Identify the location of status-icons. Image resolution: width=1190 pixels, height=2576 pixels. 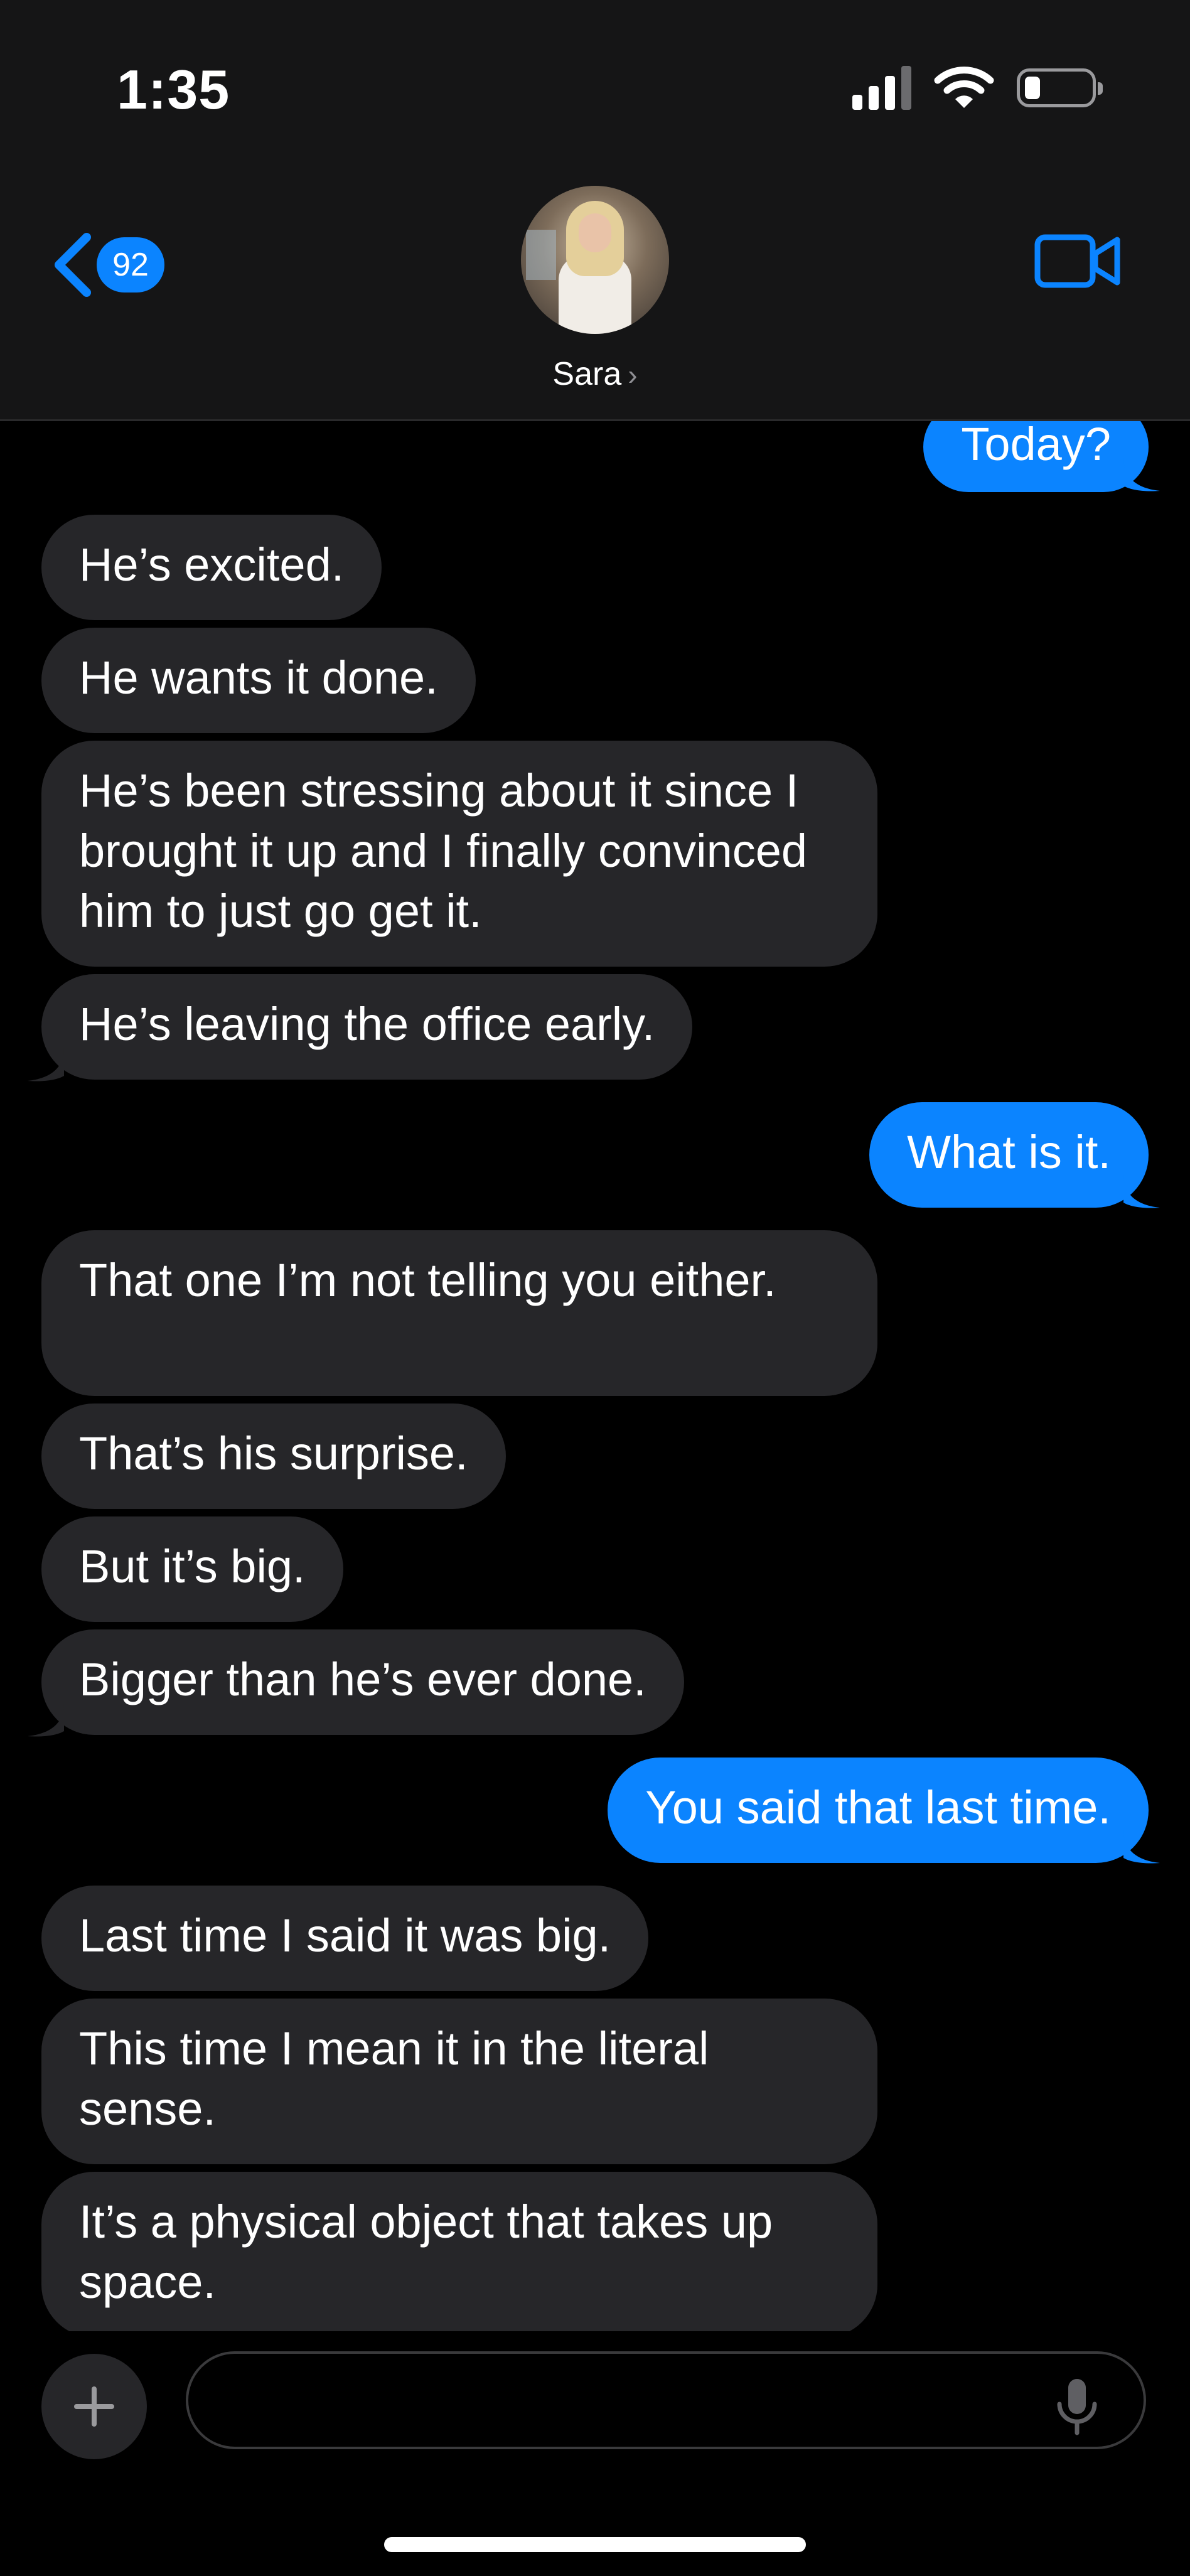
(977, 88).